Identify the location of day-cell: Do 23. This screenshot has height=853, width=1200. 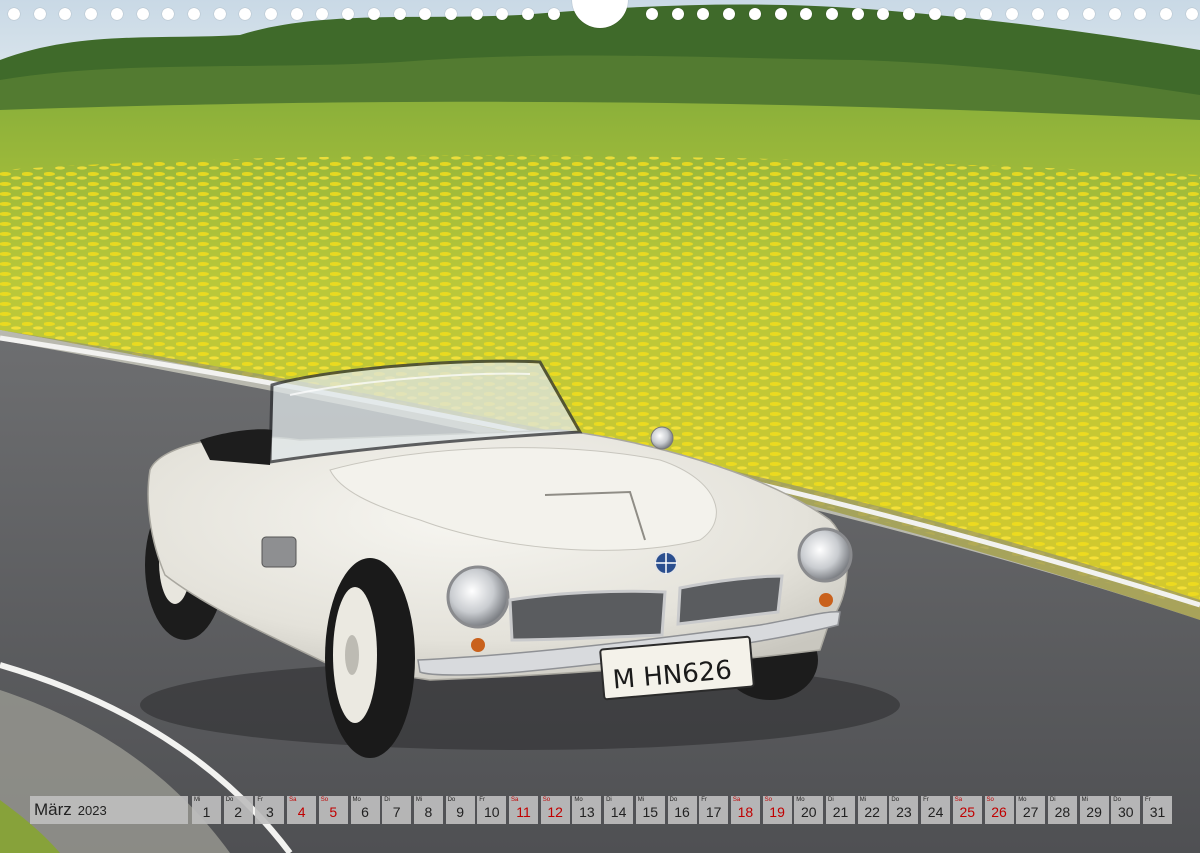
(904, 810).